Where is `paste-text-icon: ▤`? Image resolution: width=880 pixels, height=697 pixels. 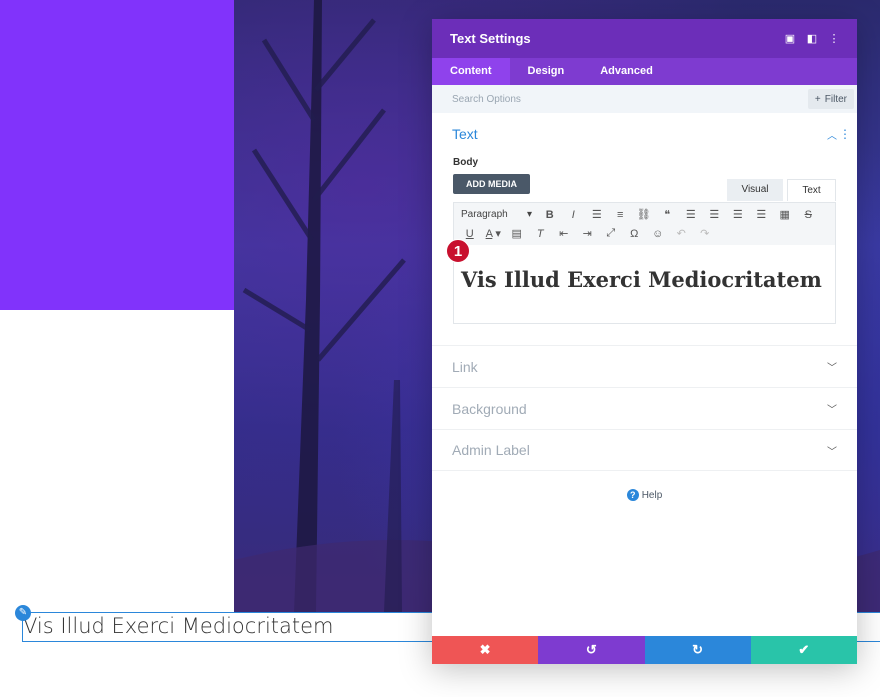
paste-text-icon: ▤ is located at coordinates (517, 233).